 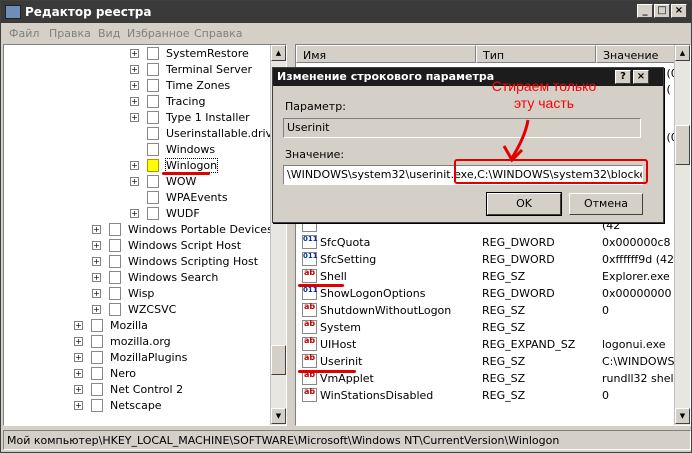 What do you see at coordinates (486, 310) in the screenshot?
I see `list-row: ab ShutdownWithoutLogon REG_SZ 0` at bounding box center [486, 310].